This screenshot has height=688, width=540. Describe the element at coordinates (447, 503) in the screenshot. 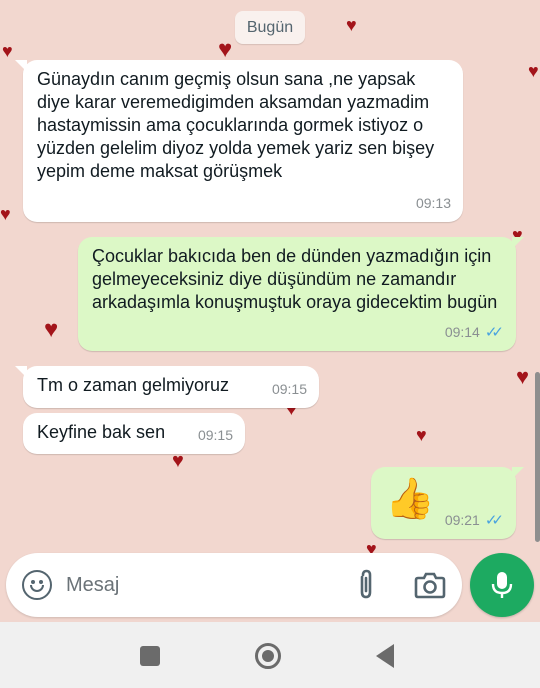

I see `outgoing-message: 👍 09:21 ✓✓` at that location.